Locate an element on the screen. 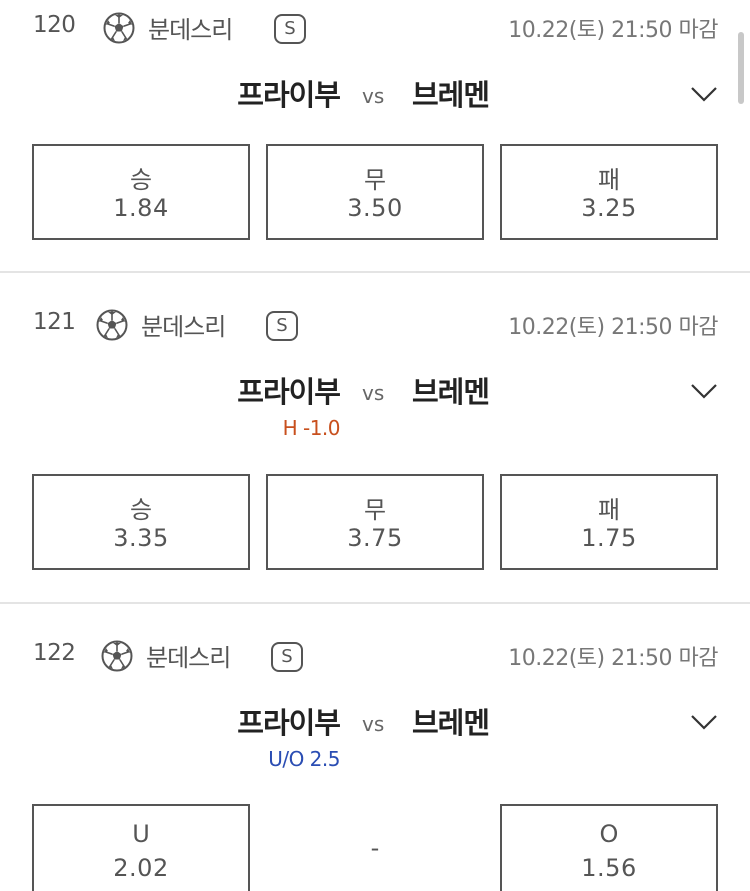 The height and width of the screenshot is (891, 750). odds-button-draw: 무 3.50 is located at coordinates (375, 192).